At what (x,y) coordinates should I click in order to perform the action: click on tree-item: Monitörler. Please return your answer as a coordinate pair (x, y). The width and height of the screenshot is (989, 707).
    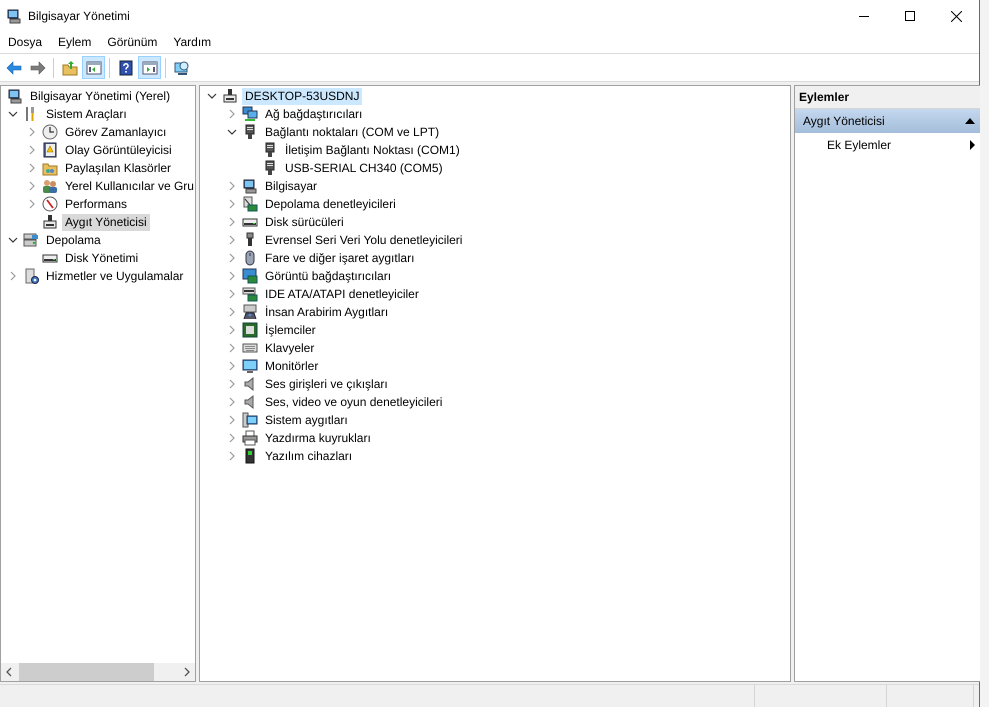
    Looking at the image, I should click on (292, 366).